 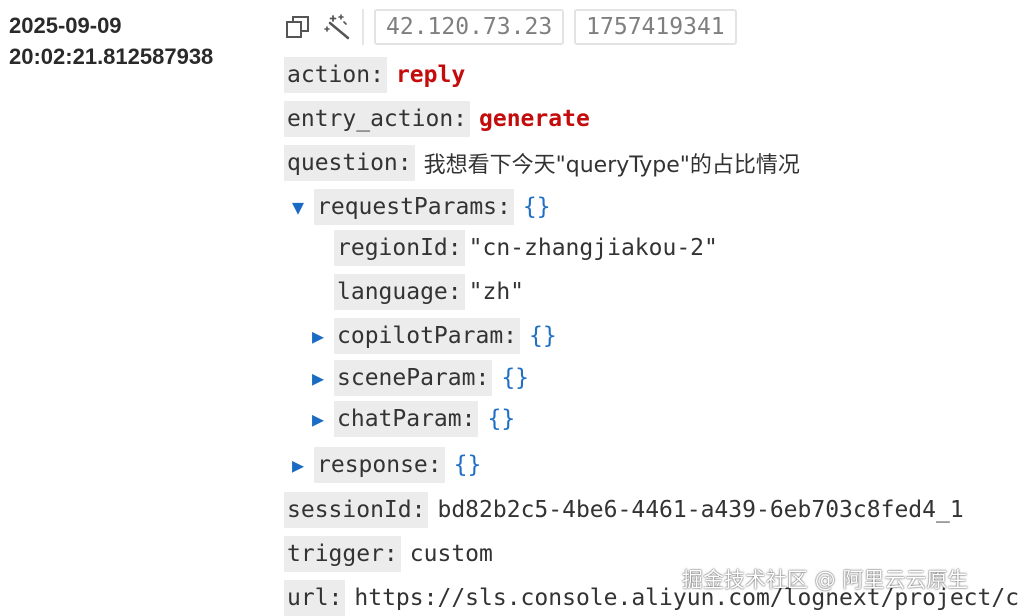 What do you see at coordinates (825, 580) in the screenshot?
I see `watermark: 掘金技术社区 @ 阿里云云原生` at bounding box center [825, 580].